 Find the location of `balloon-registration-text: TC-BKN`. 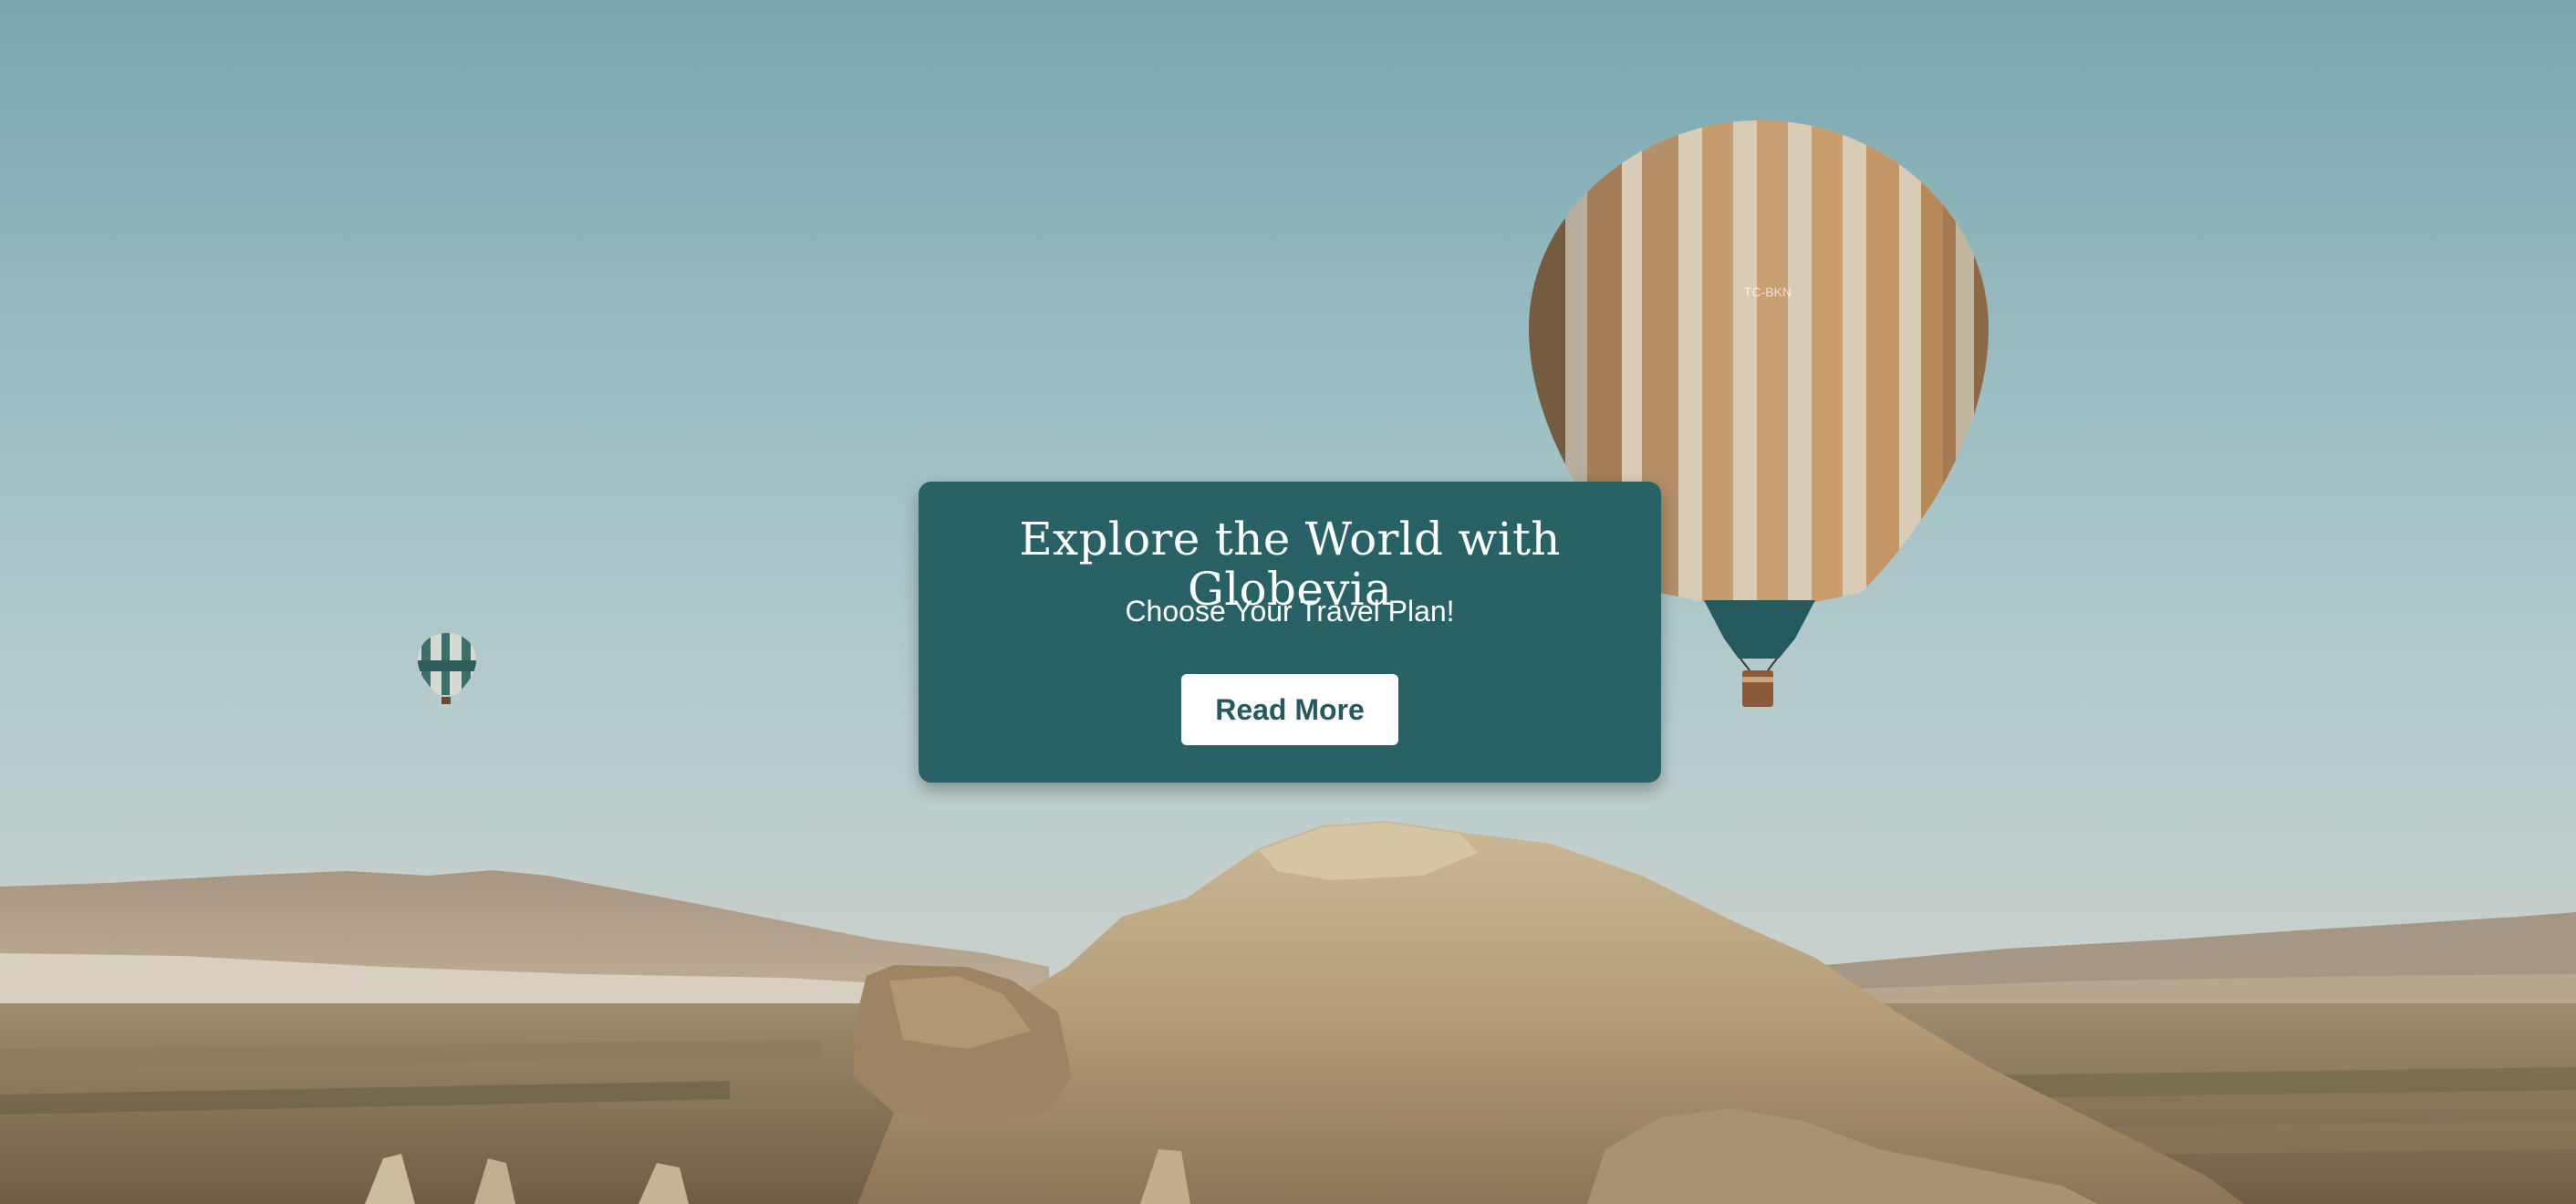

balloon-registration-text: TC-BKN is located at coordinates (1768, 292).